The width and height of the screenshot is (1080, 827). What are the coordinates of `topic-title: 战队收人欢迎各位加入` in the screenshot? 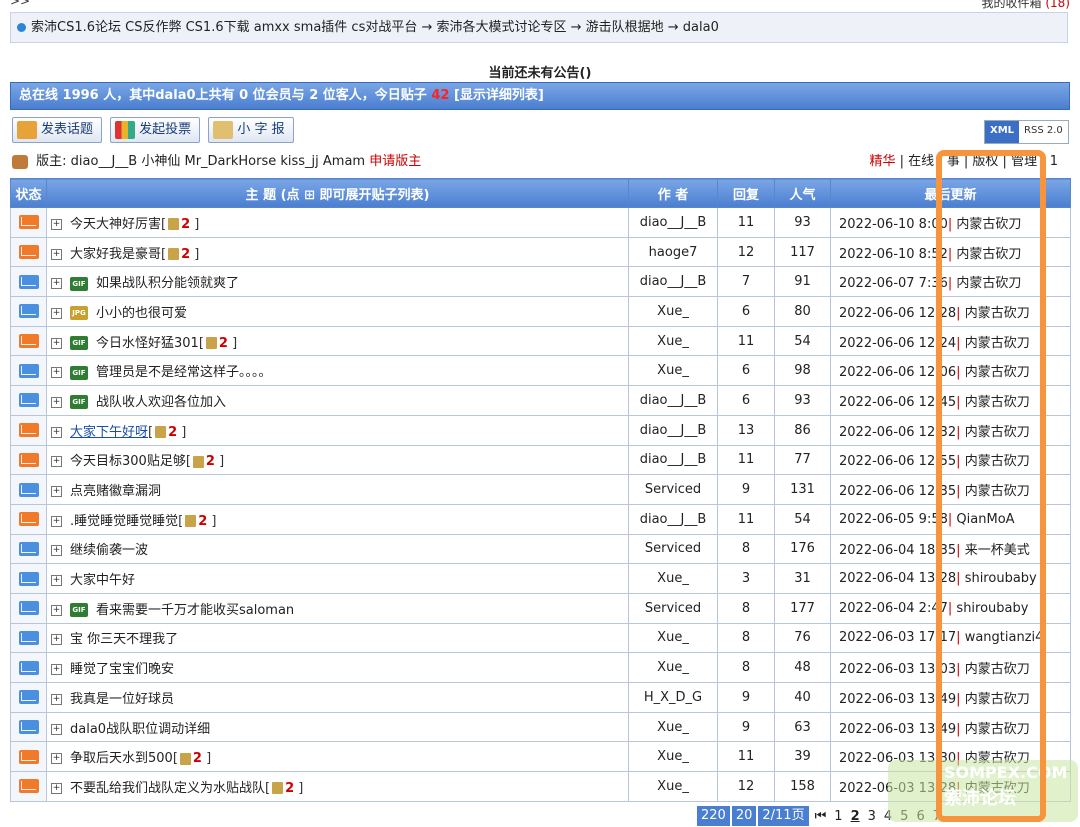 It's located at (161, 402).